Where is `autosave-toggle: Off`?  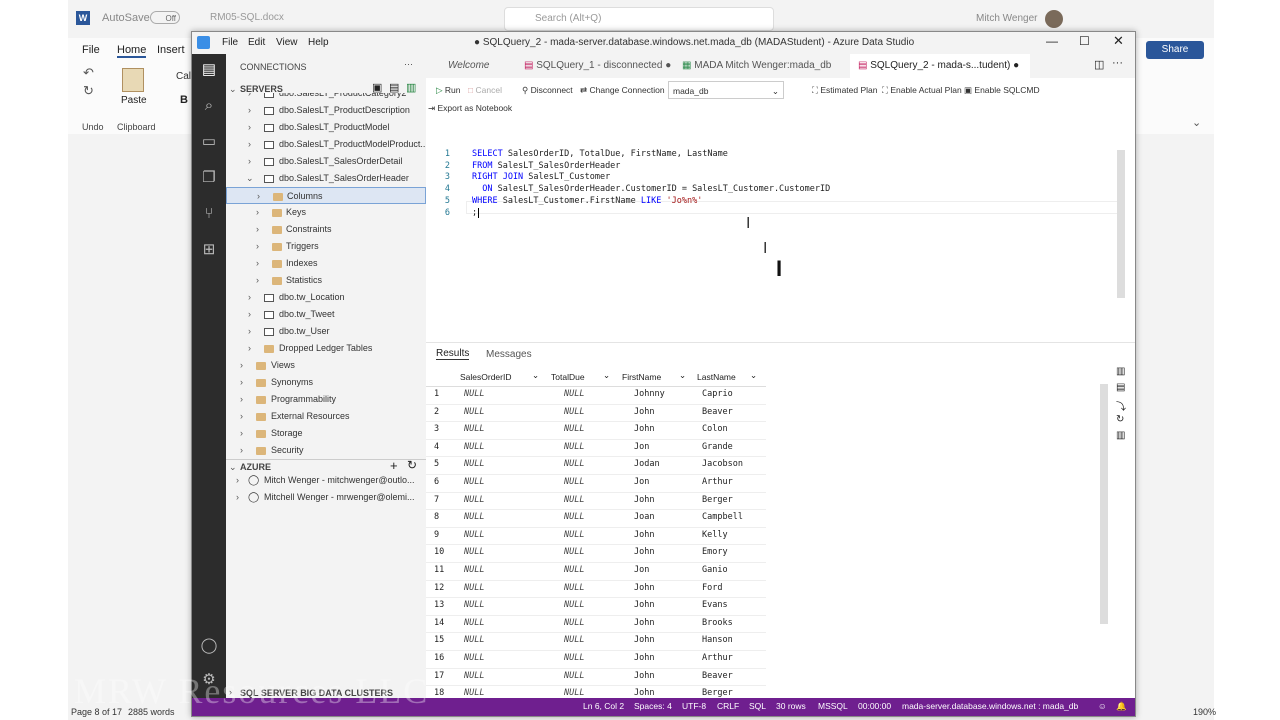 autosave-toggle: Off is located at coordinates (165, 17).